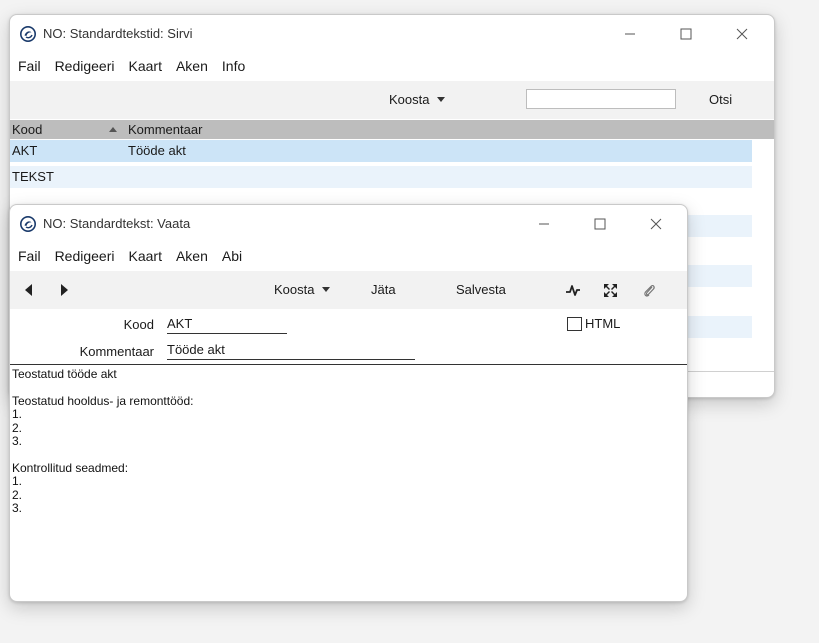 The height and width of the screenshot is (643, 819). Describe the element at coordinates (291, 351) in the screenshot. I see `kommentaar-field: Tööde akt` at that location.